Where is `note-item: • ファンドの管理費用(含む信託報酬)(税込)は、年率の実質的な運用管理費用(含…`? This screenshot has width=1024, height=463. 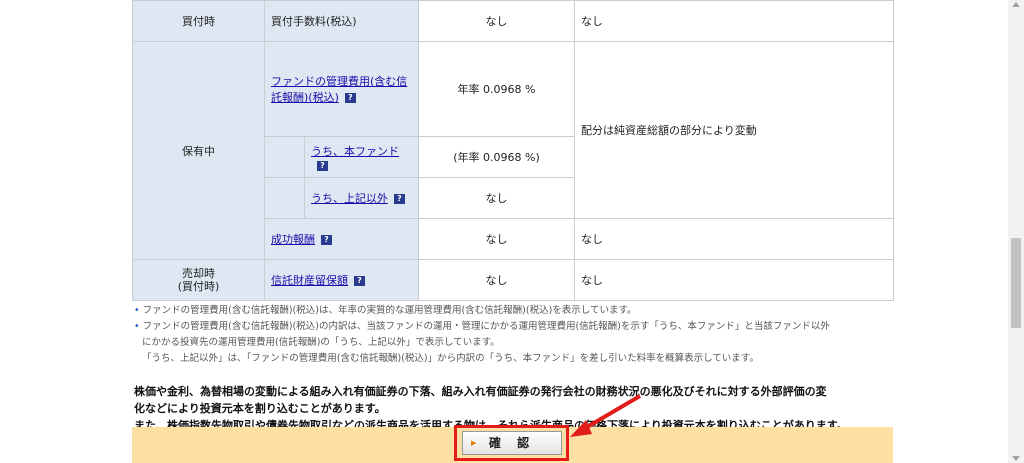 note-item: • ファンドの管理費用(含む信託報酬)(税込)は、年率の実質的な運用管理費用(含… is located at coordinates (385, 310).